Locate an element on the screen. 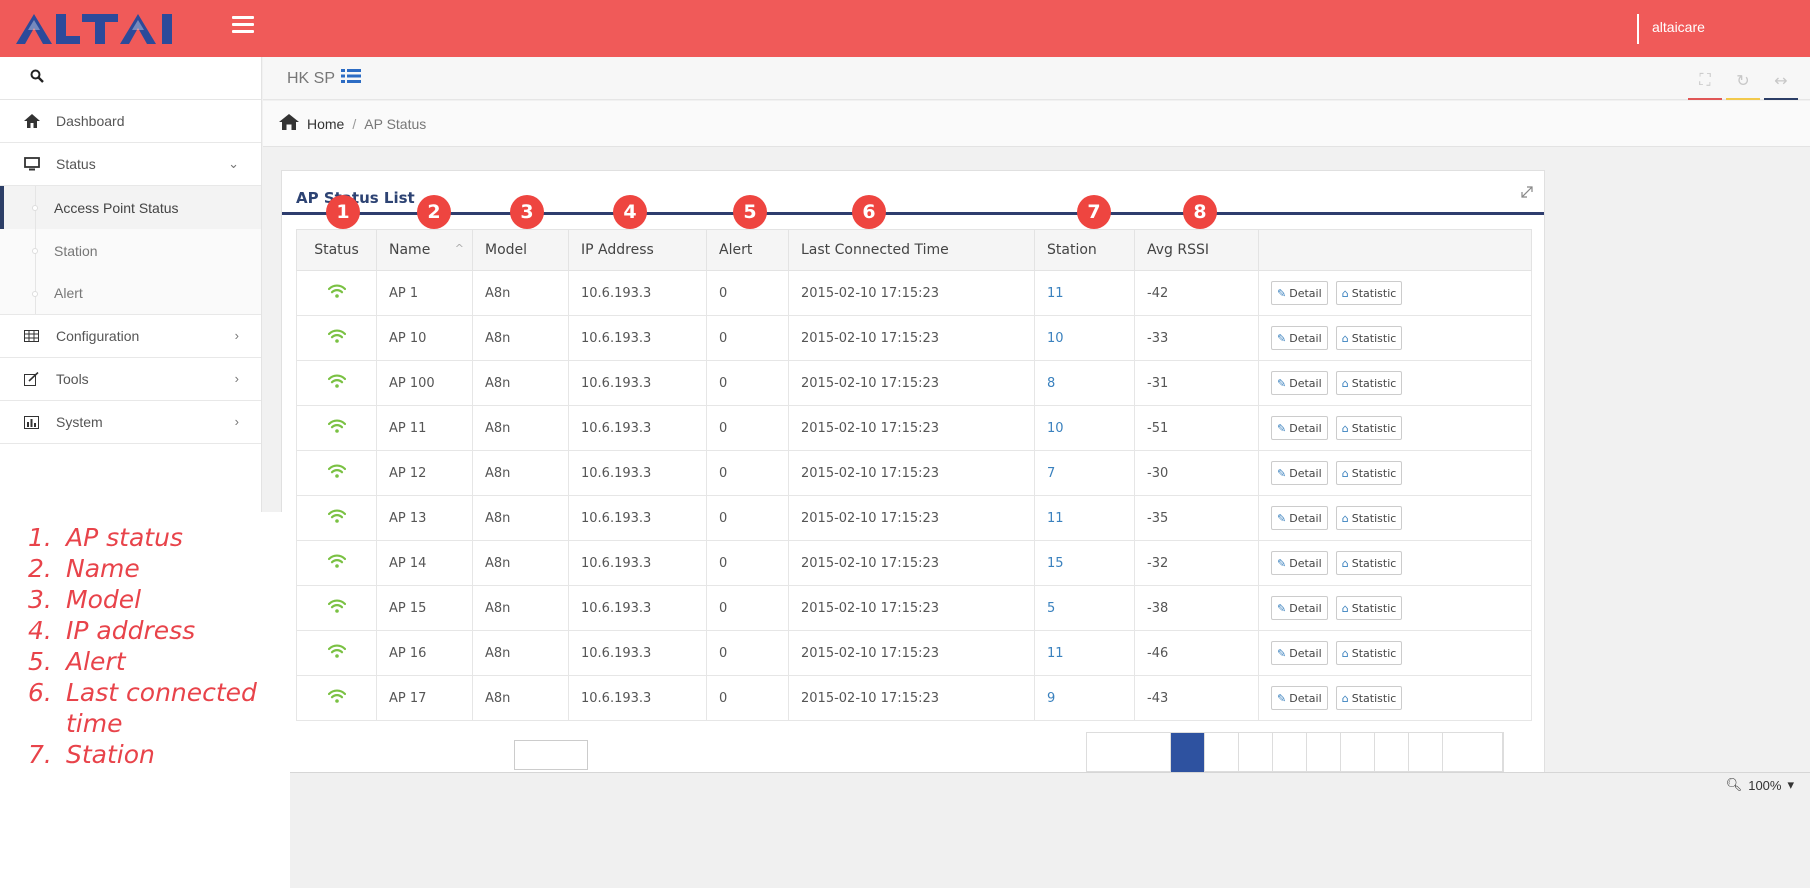  sidebar-item-access-point-status: Access Point Status is located at coordinates (130, 207).